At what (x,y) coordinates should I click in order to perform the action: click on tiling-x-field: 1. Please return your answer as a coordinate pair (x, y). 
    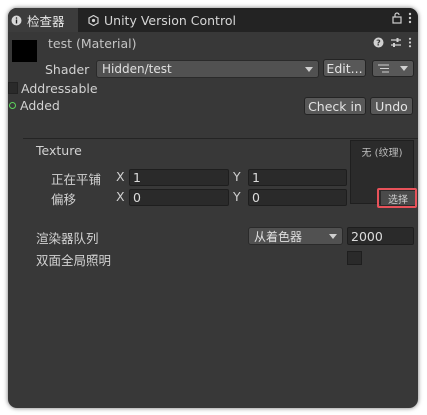
    Looking at the image, I should click on (179, 177).